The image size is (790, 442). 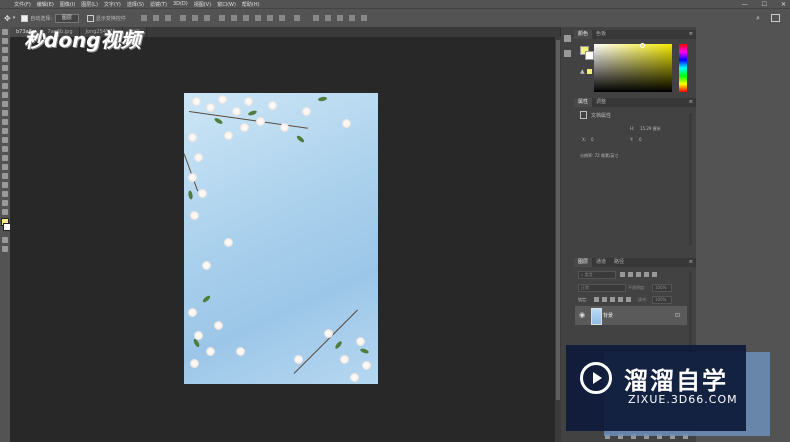 I want to click on tab-properties: 属性, so click(x=583, y=102).